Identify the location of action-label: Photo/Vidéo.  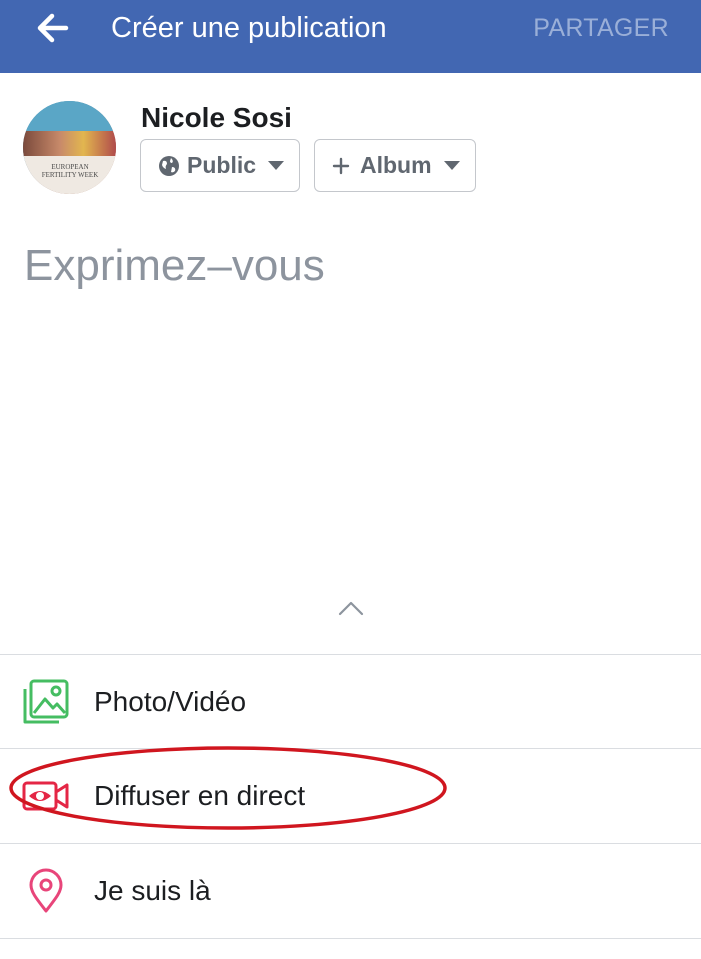
(170, 701).